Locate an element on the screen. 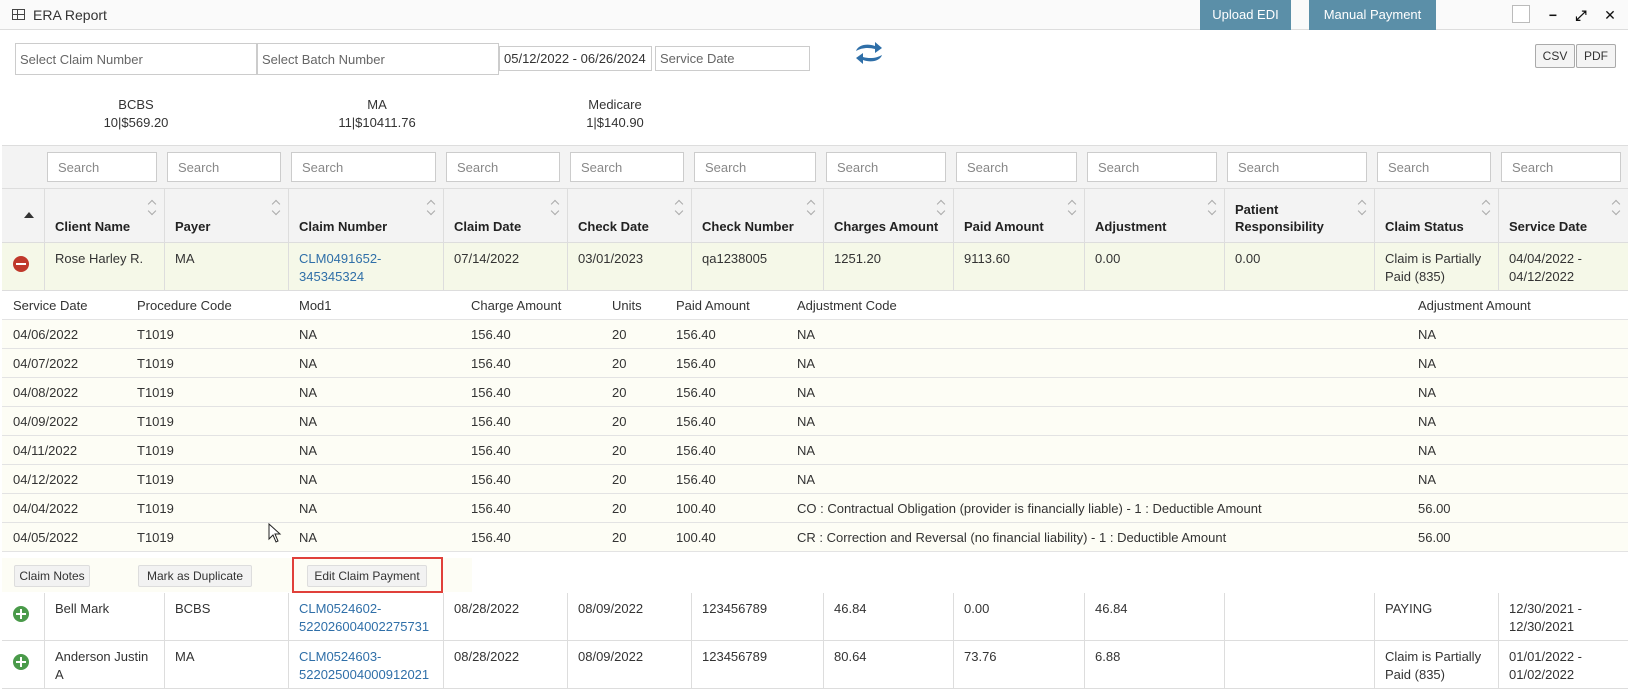 Image resolution: width=1628 pixels, height=698 pixels. maximize-icon: ⤢ is located at coordinates (1581, 15).